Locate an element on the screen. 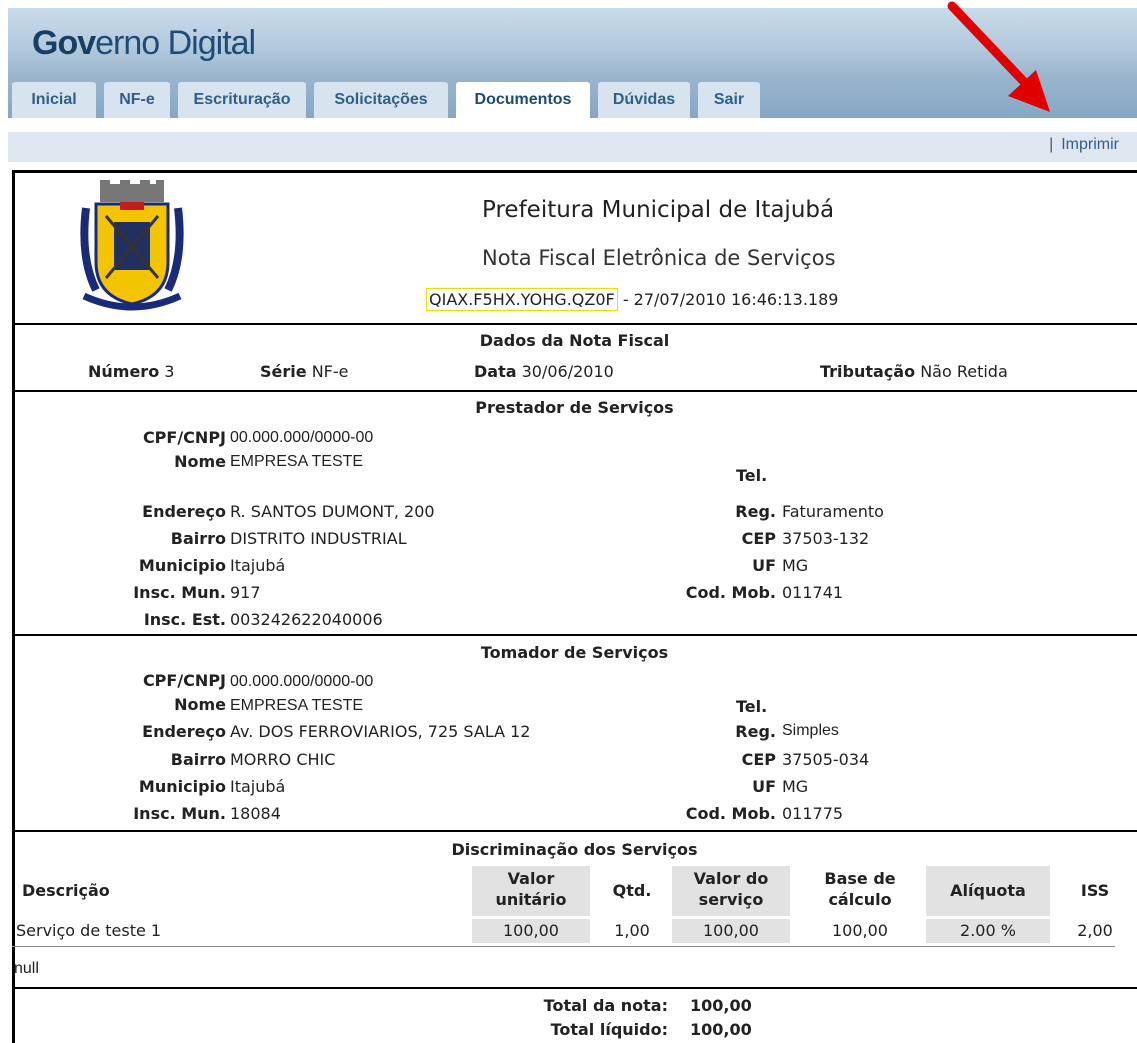 This screenshot has width=1137, height=1043. label-tomador-municipio: Municipio is located at coordinates (182, 786).